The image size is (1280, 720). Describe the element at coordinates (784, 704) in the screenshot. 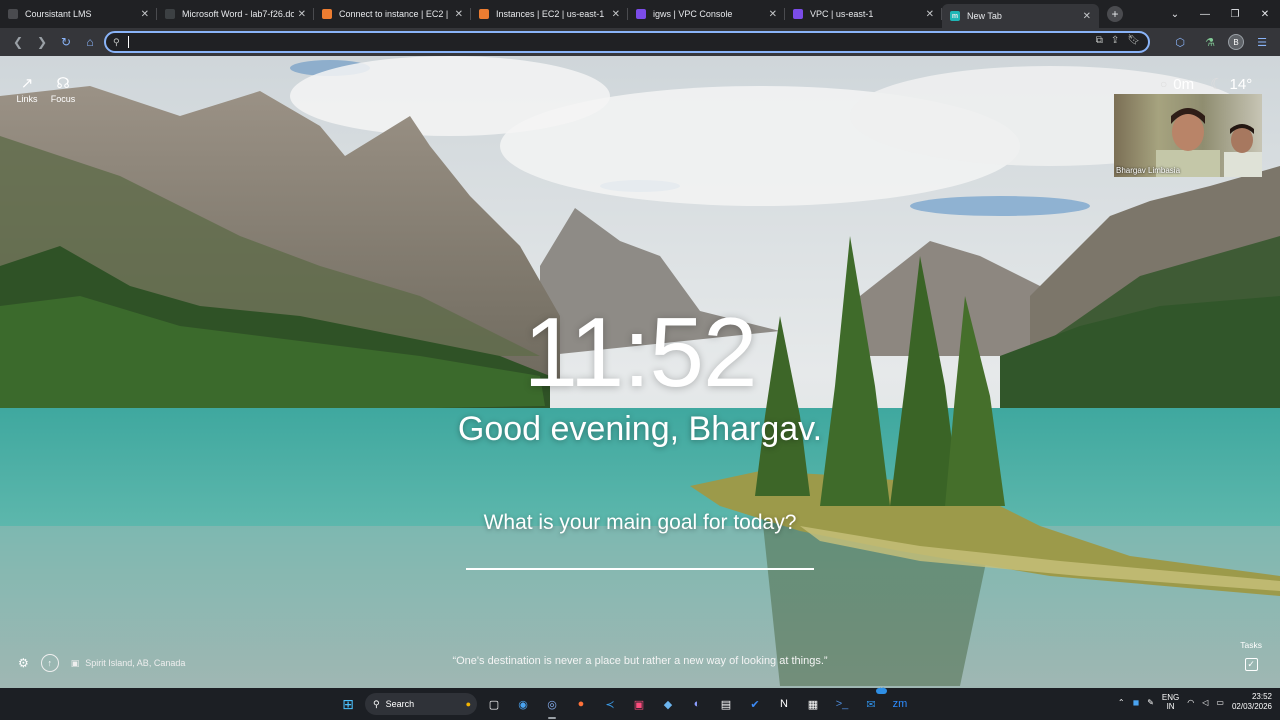

I see `notion-icon: N` at that location.